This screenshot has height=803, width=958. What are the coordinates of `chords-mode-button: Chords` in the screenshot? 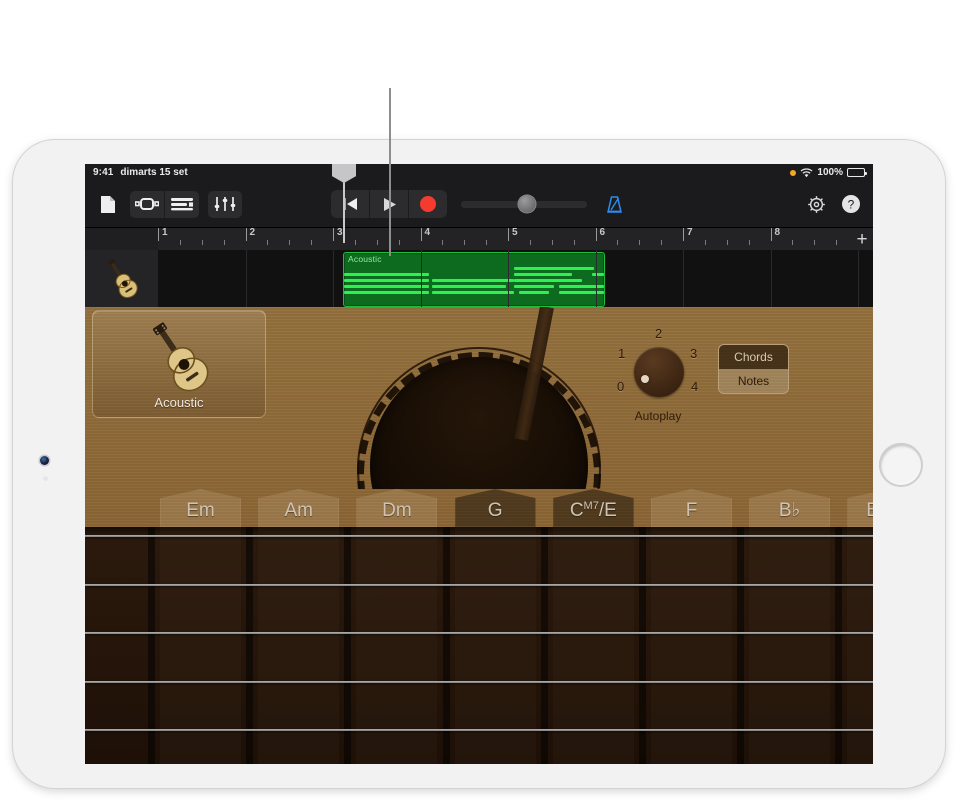 It's located at (753, 357).